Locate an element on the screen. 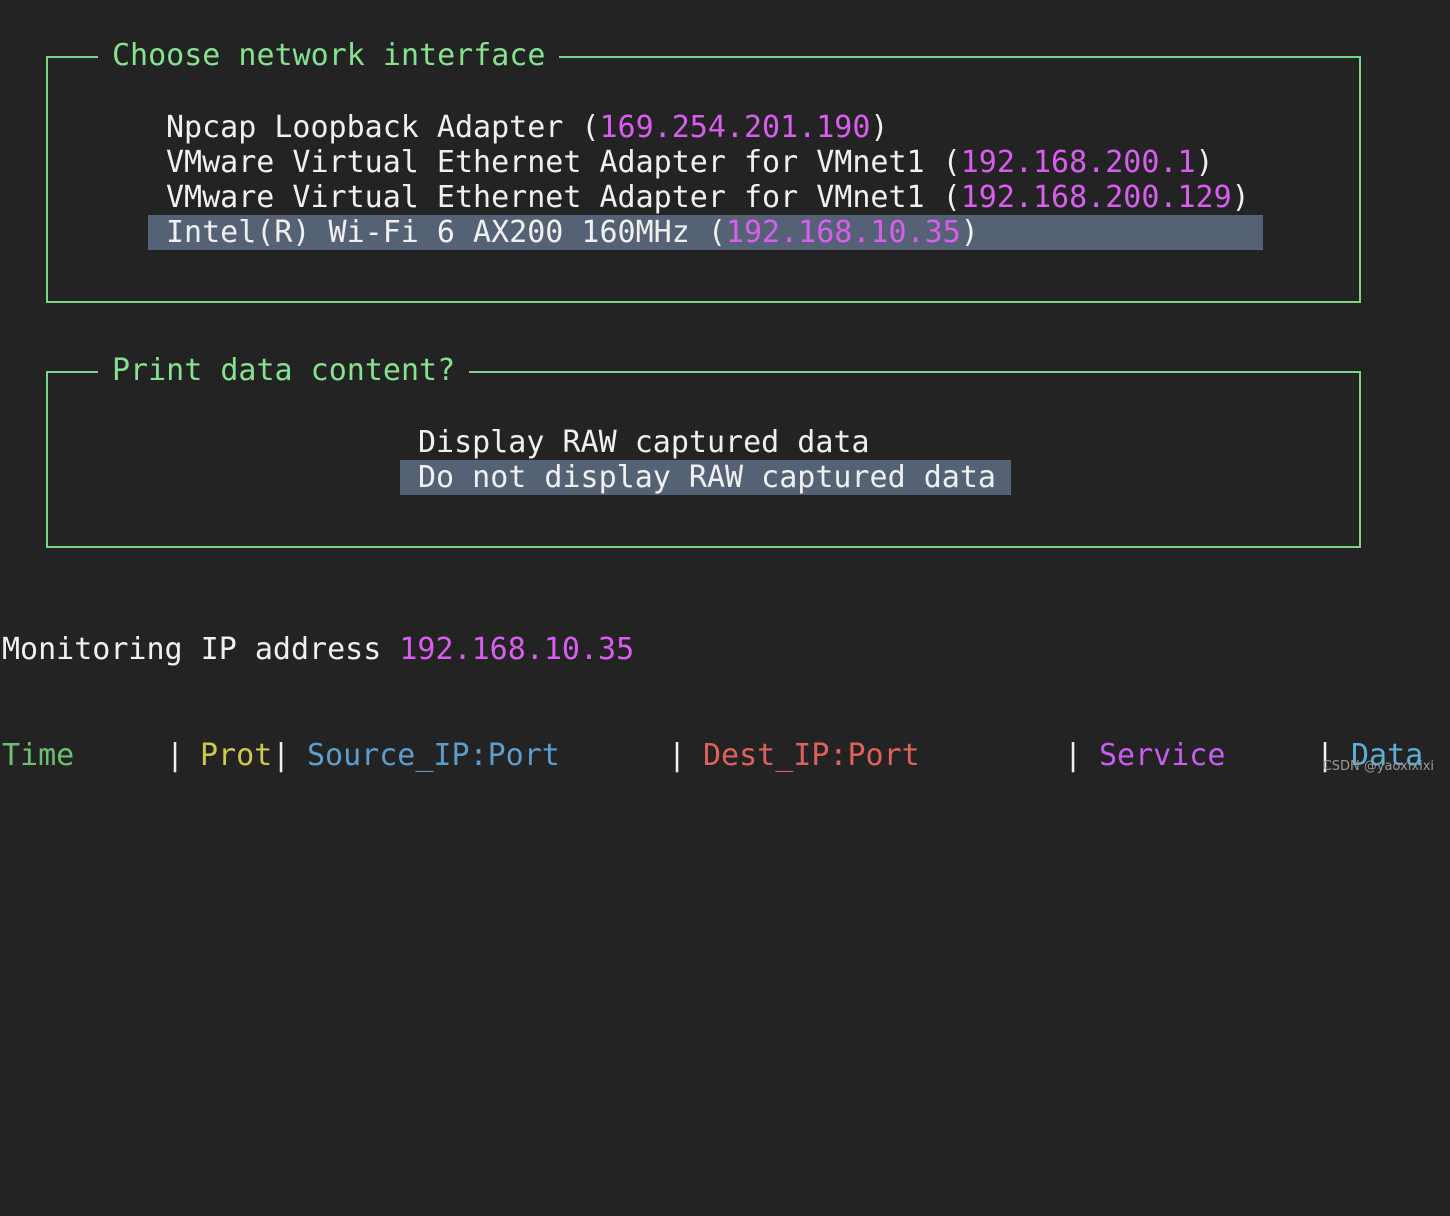 The width and height of the screenshot is (1450, 1216). monitoring-ip: 192.168.10.35 is located at coordinates (517, 649).